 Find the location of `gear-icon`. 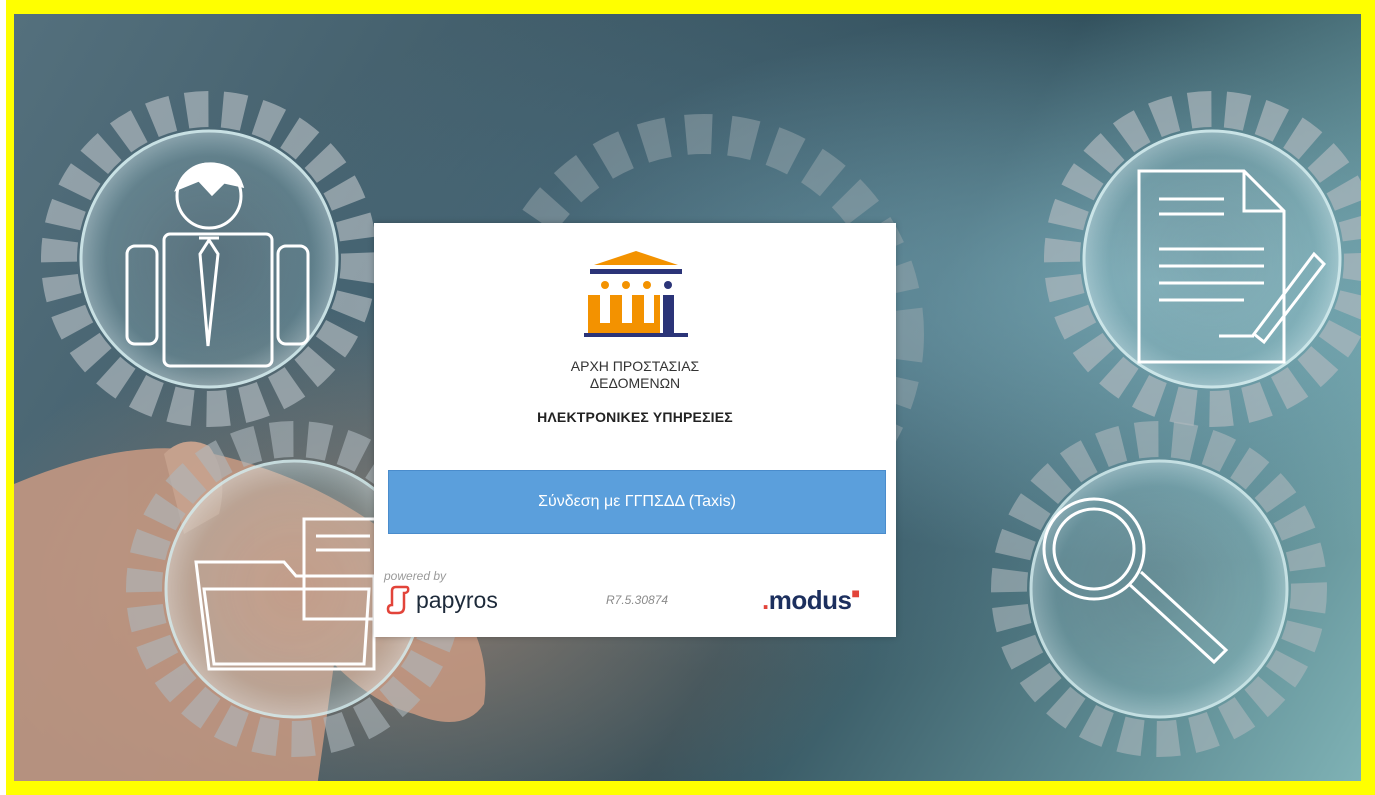

gear-icon is located at coordinates (209, 259).